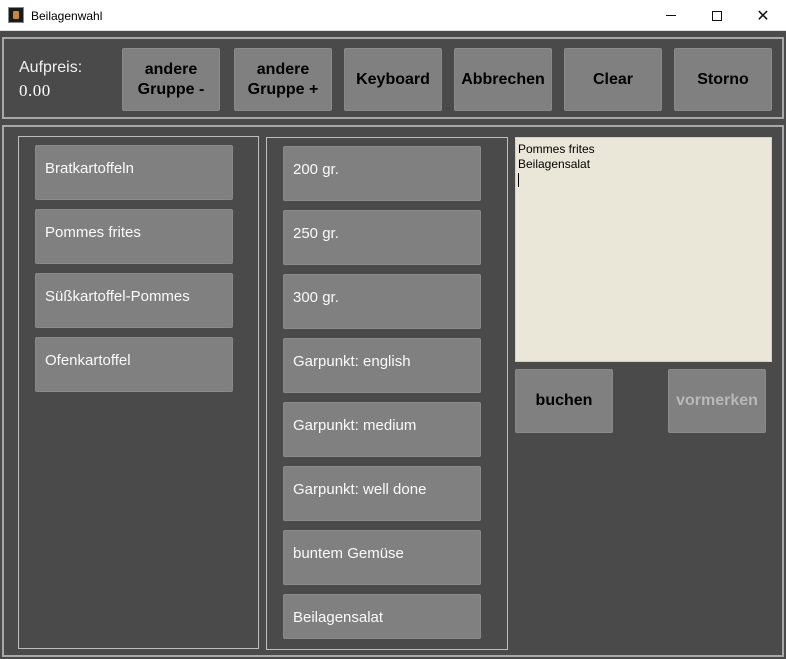  I want to click on text-caret, so click(518, 180).